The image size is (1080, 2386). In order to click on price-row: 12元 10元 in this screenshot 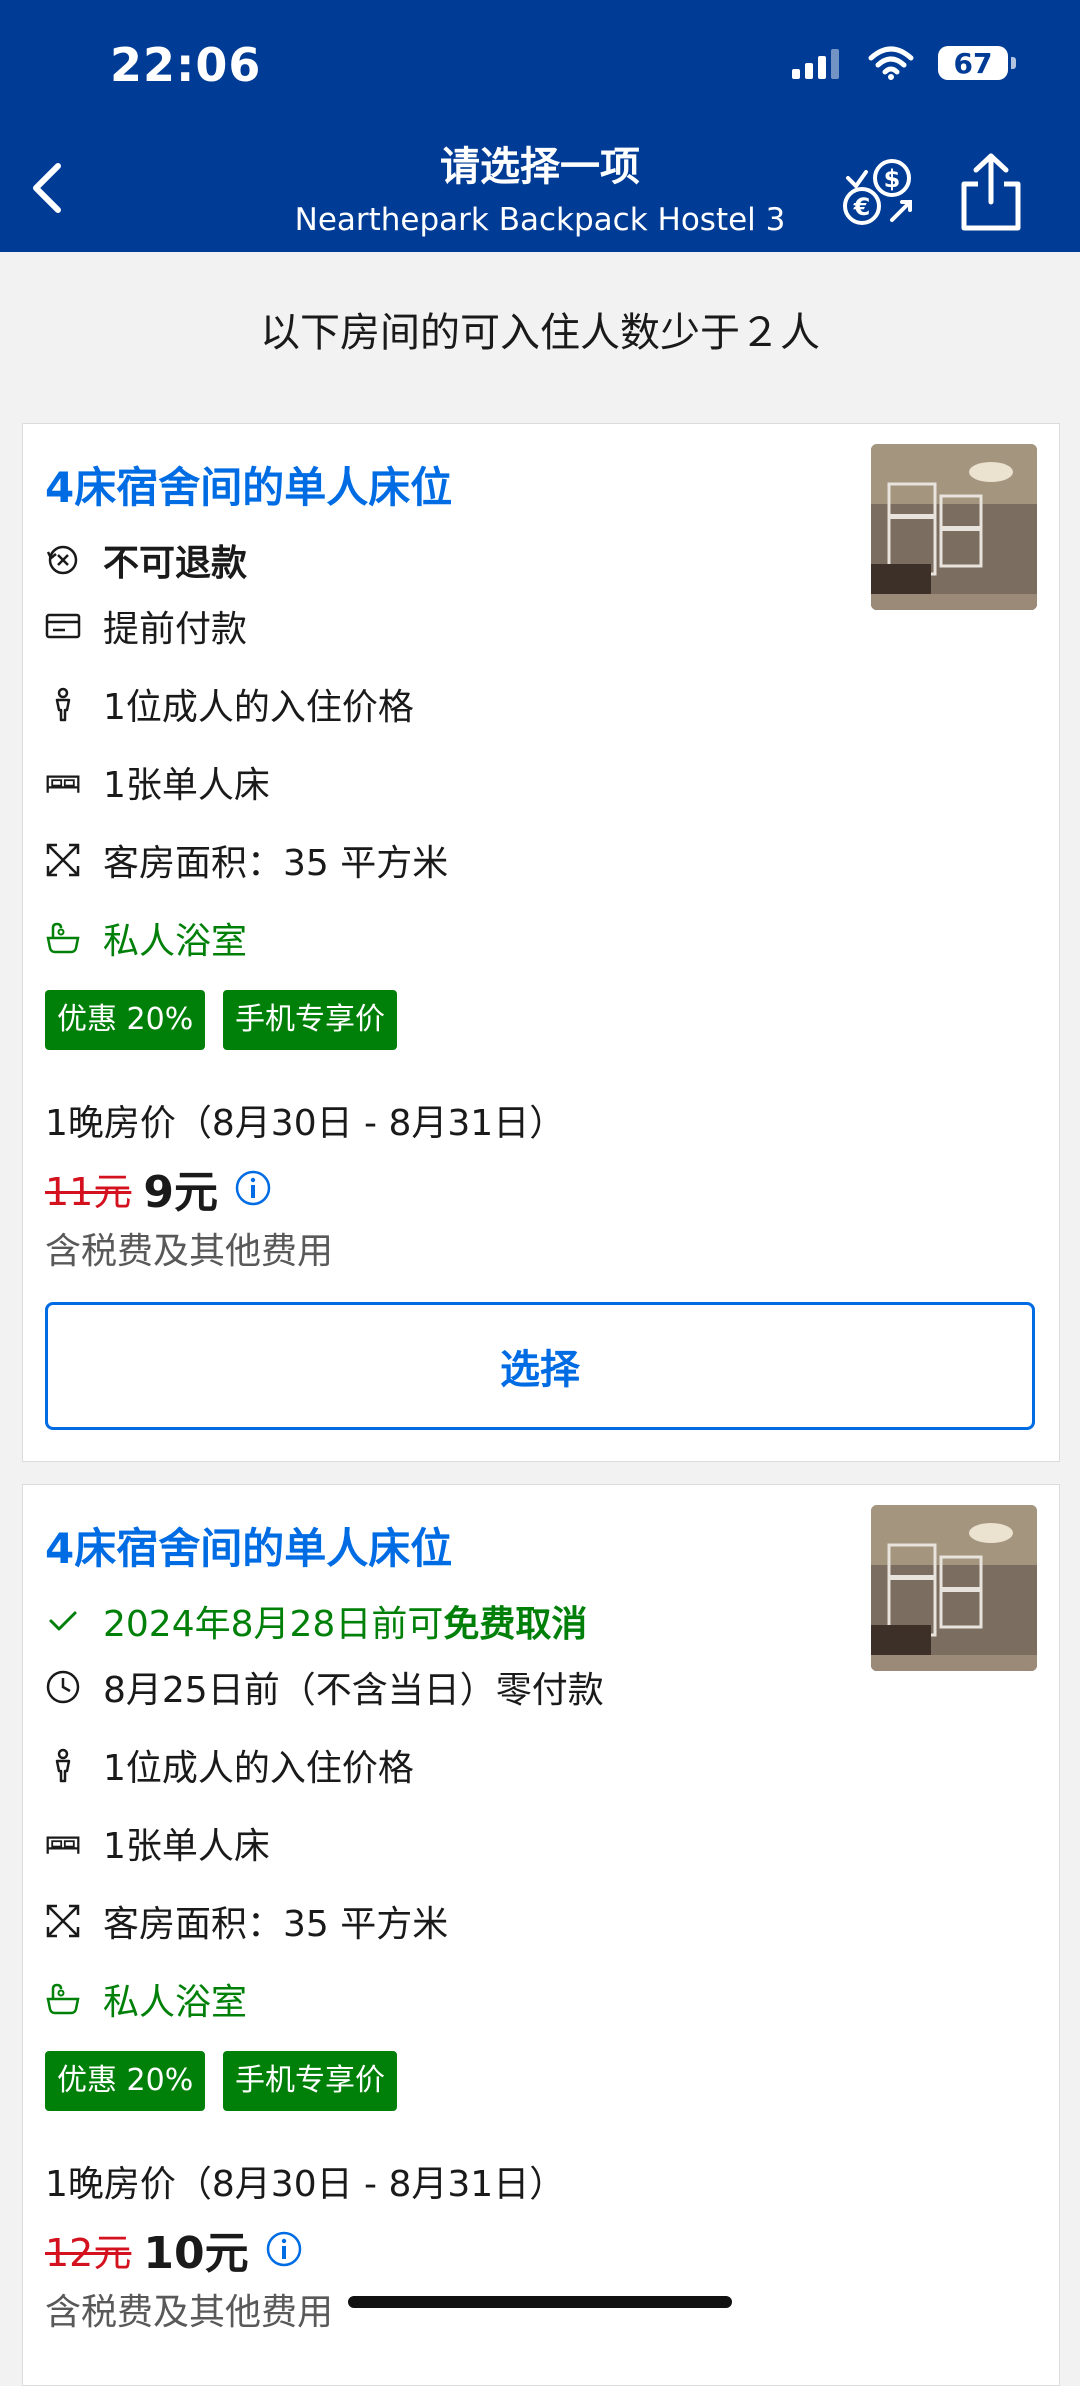, I will do `click(174, 2249)`.